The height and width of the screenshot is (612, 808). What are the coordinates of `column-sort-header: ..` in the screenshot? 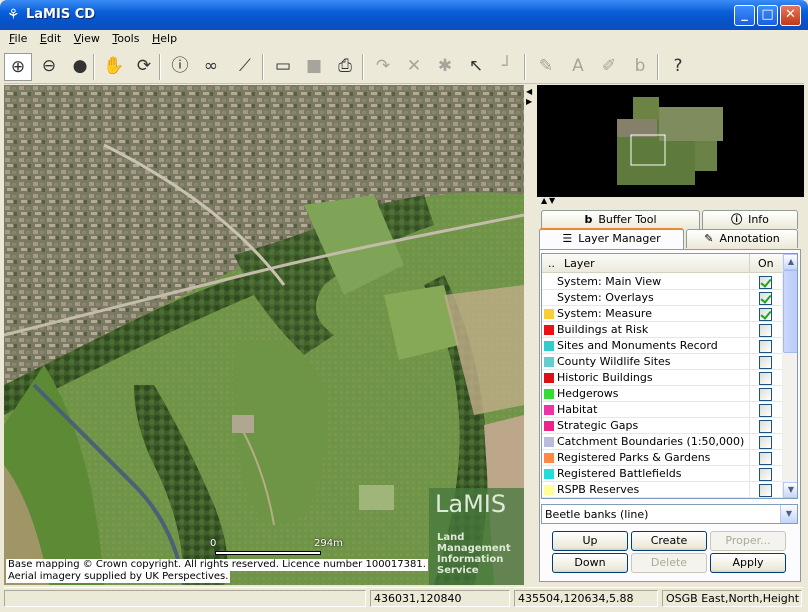 It's located at (551, 263).